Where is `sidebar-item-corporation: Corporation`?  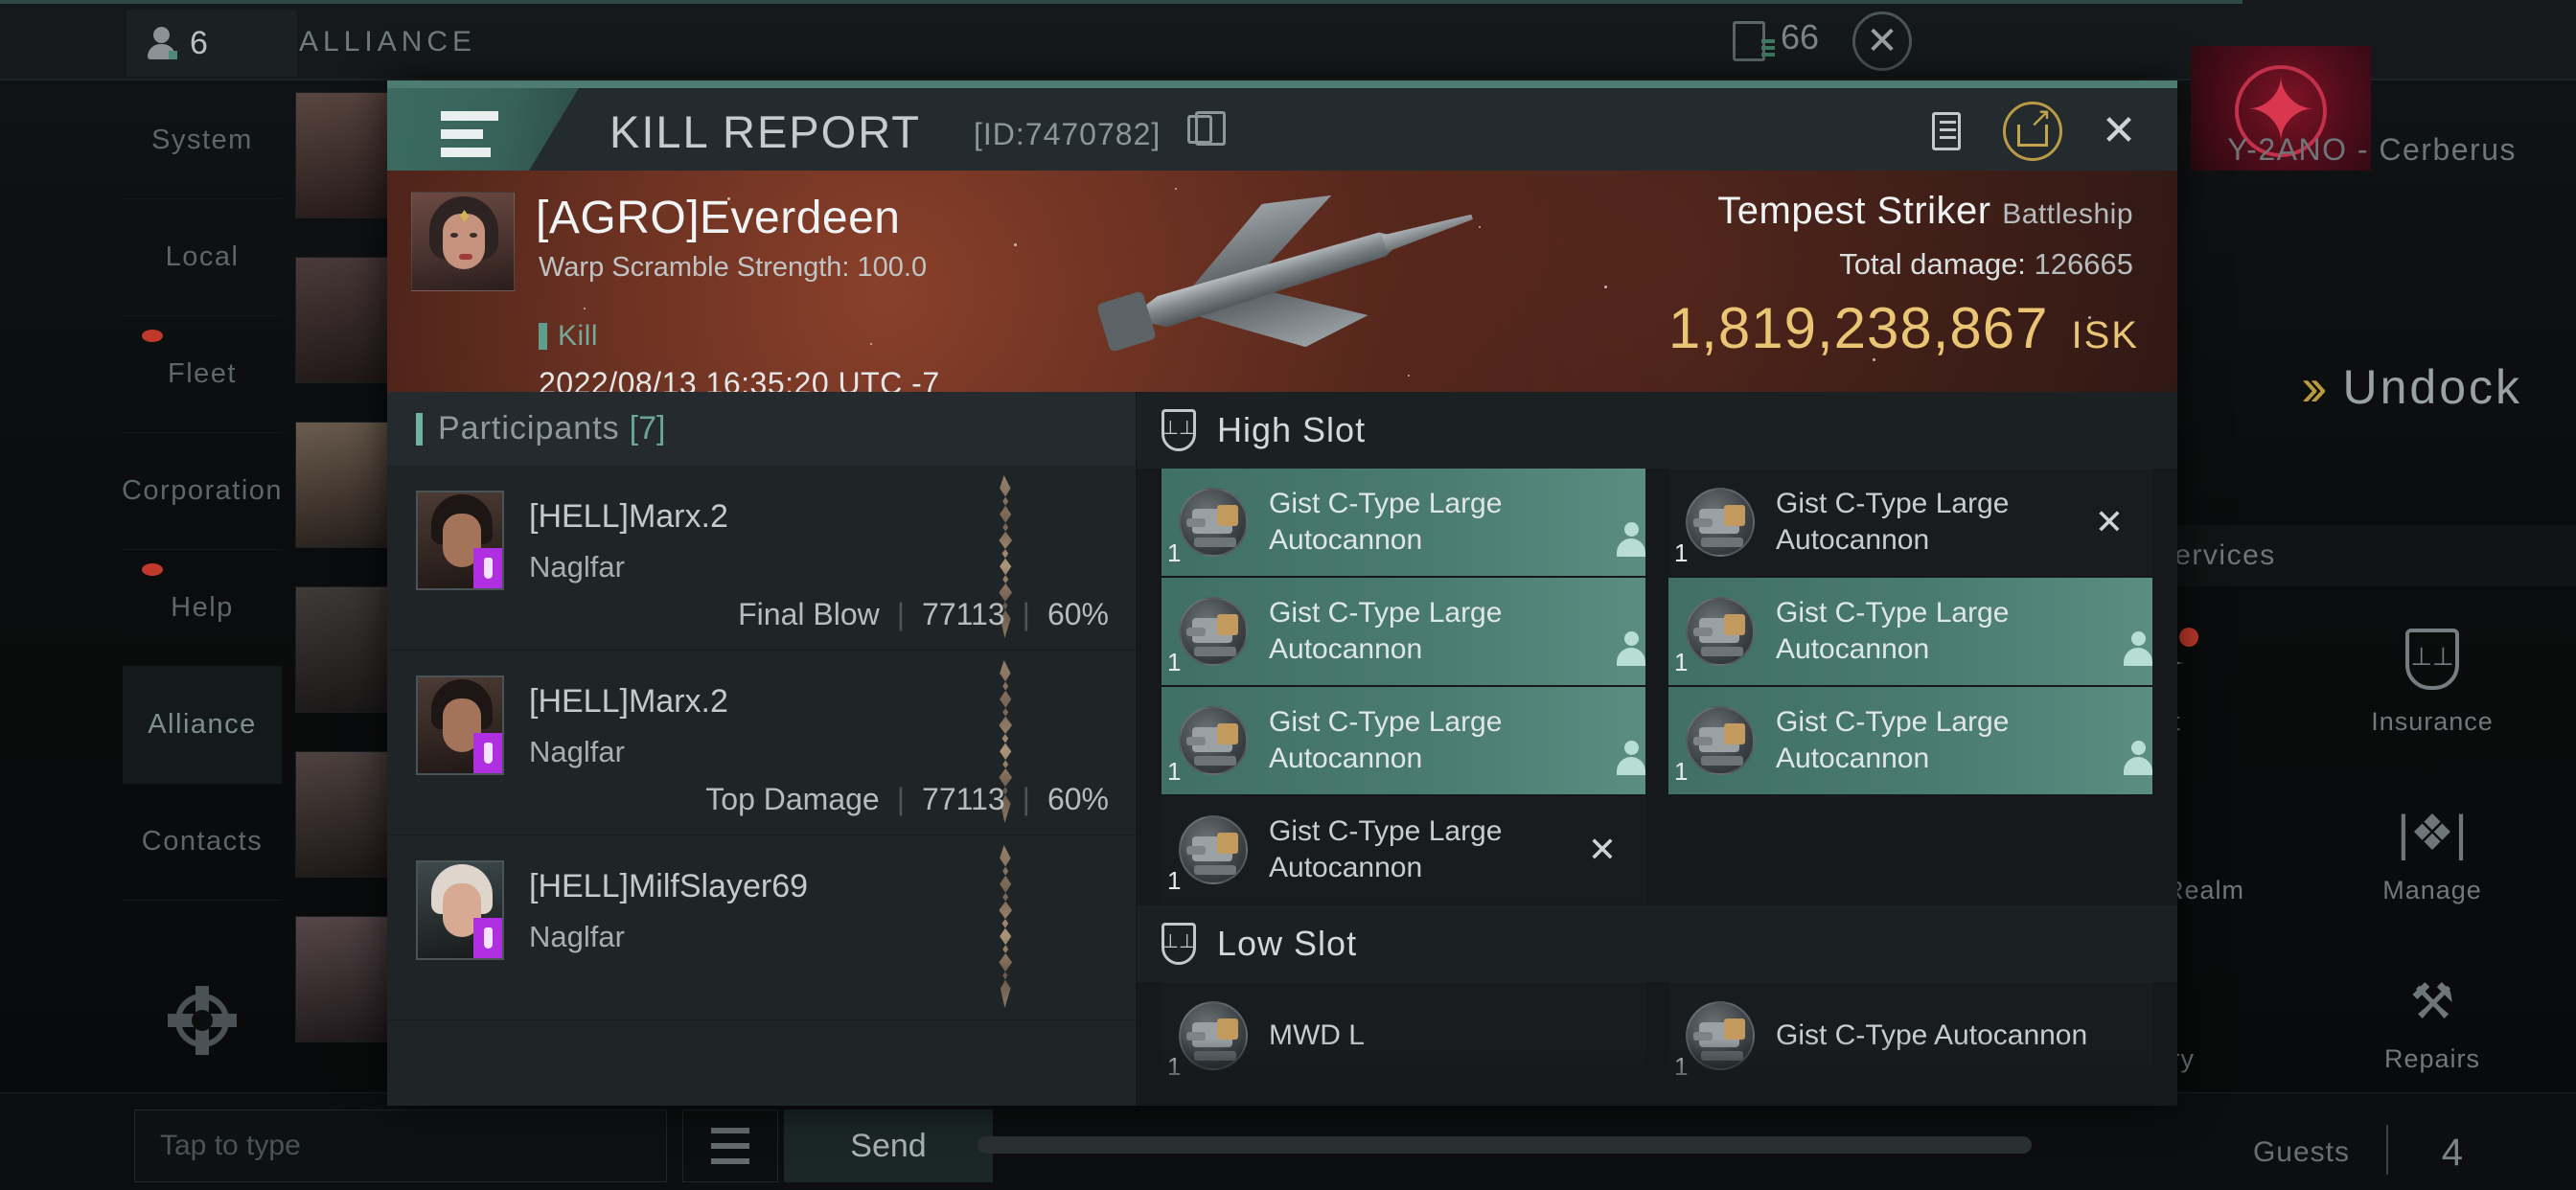 sidebar-item-corporation: Corporation is located at coordinates (202, 492).